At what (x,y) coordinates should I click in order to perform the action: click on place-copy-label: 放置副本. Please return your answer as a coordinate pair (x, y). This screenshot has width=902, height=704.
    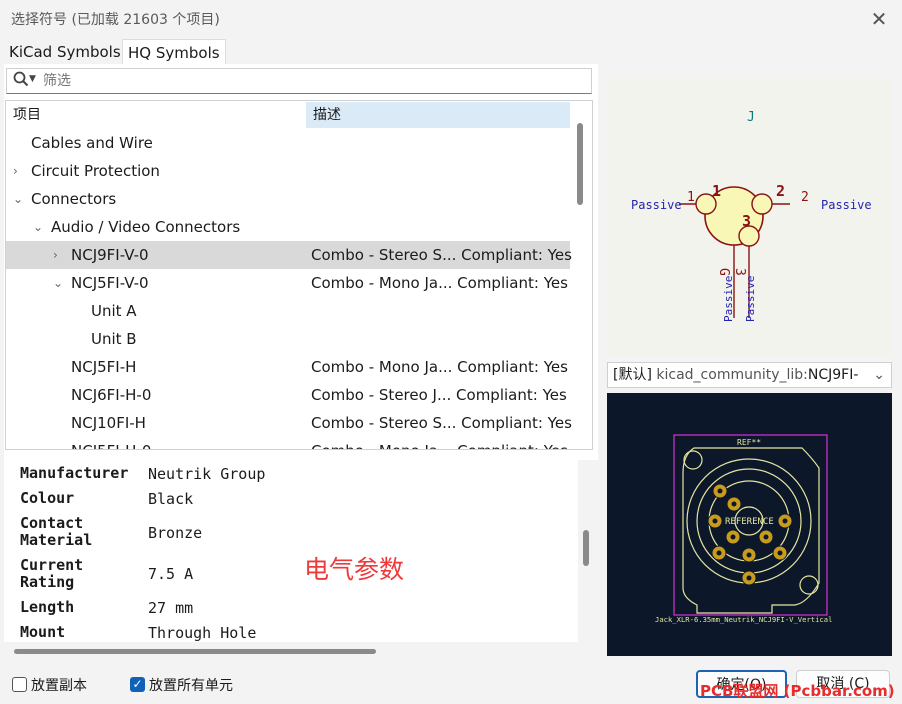
    Looking at the image, I should click on (59, 686).